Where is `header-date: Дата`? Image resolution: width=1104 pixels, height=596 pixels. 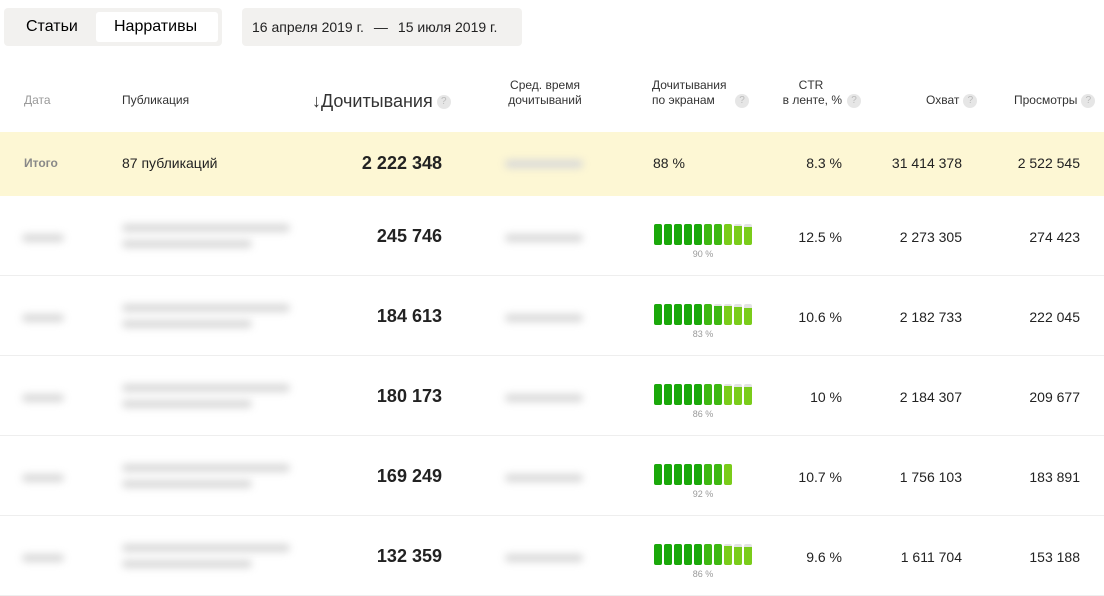 header-date: Дата is located at coordinates (37, 100).